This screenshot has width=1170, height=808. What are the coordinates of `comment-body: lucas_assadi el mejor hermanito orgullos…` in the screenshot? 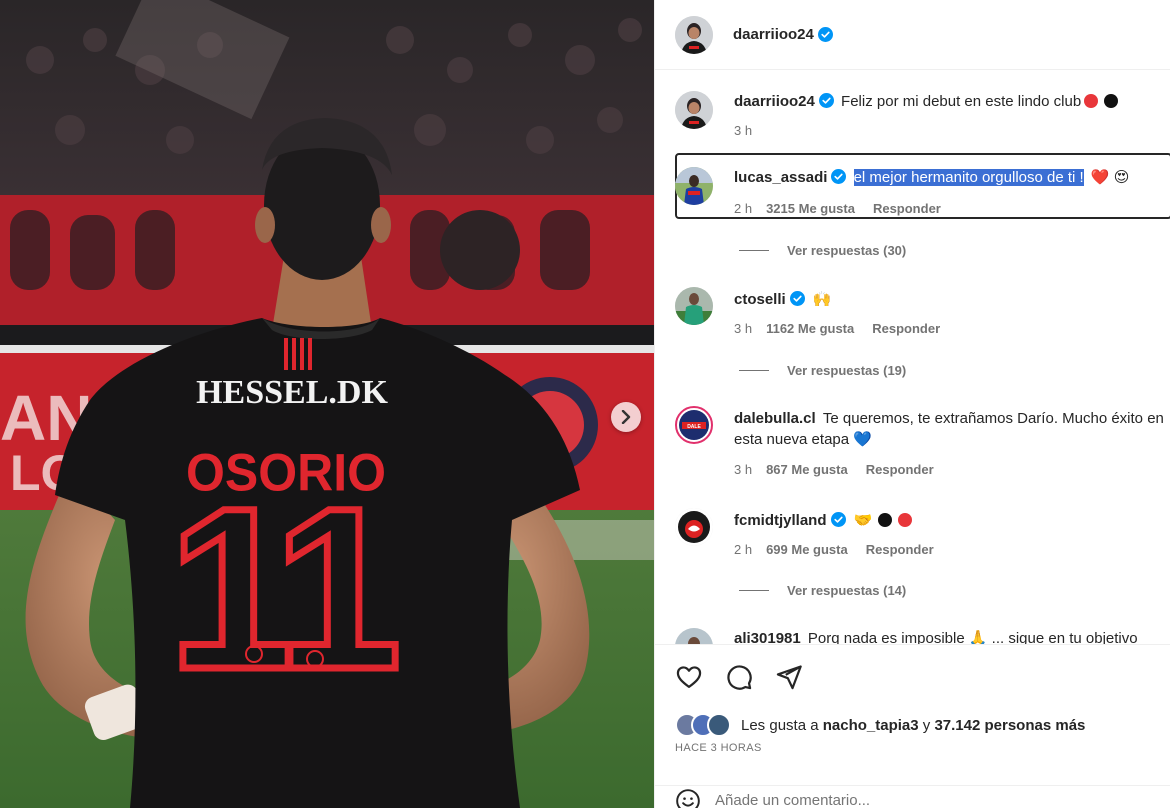 It's located at (952, 177).